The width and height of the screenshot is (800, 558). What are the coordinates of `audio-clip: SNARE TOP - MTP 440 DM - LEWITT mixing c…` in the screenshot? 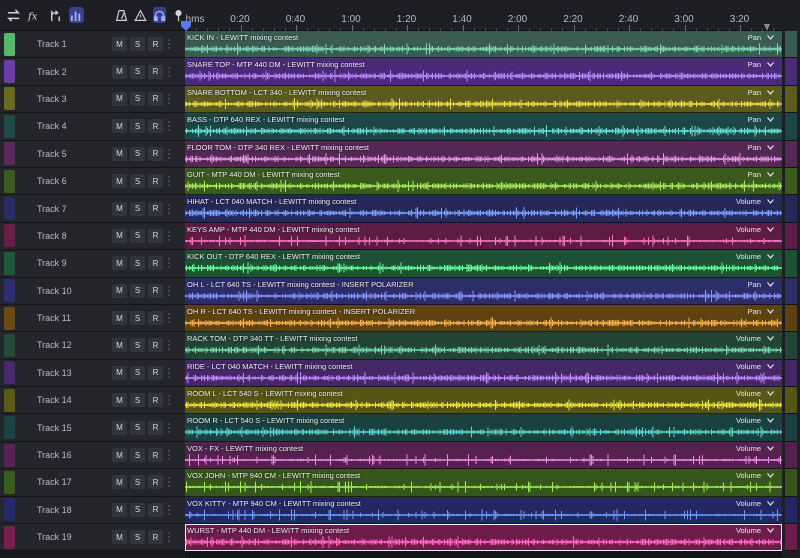 It's located at (483, 72).